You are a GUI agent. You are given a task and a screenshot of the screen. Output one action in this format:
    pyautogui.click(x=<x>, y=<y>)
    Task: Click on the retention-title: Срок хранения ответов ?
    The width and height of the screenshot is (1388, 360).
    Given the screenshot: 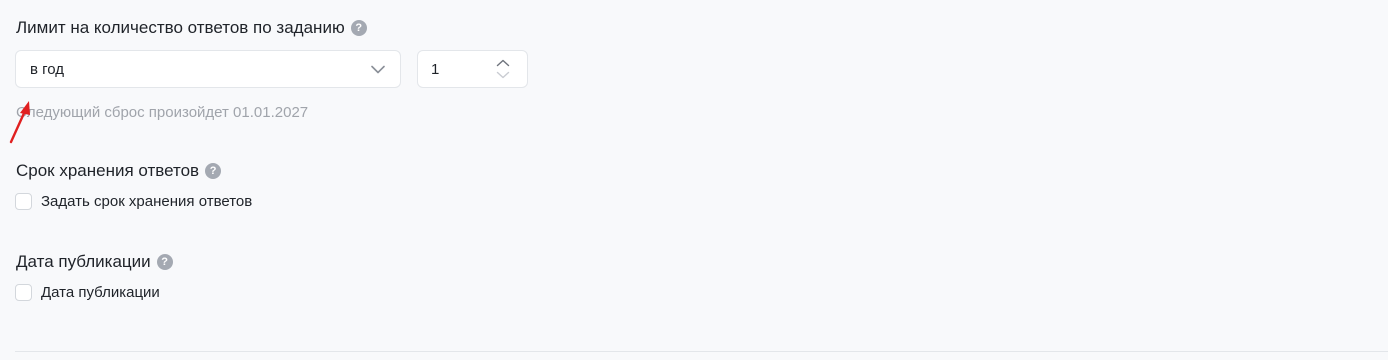 What is the action you would take?
    pyautogui.click(x=119, y=171)
    